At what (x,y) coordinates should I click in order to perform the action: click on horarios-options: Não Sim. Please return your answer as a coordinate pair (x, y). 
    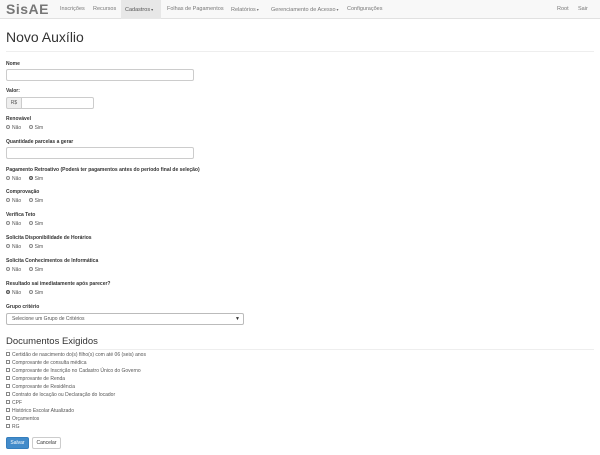
    Looking at the image, I should click on (27, 247).